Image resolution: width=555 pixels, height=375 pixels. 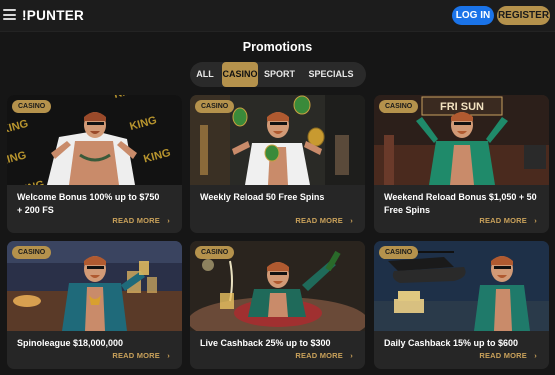 I want to click on card-title-line1: Welcome Bonus 100% up to $750, so click(x=88, y=197).